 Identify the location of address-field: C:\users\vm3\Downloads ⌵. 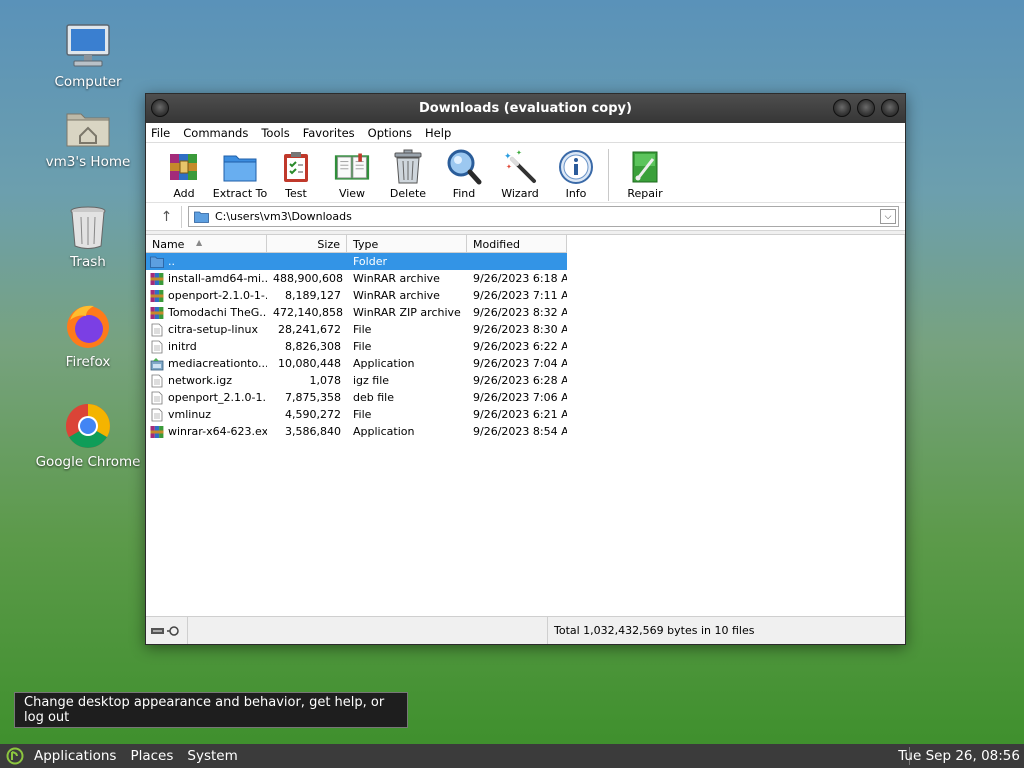
(543, 216).